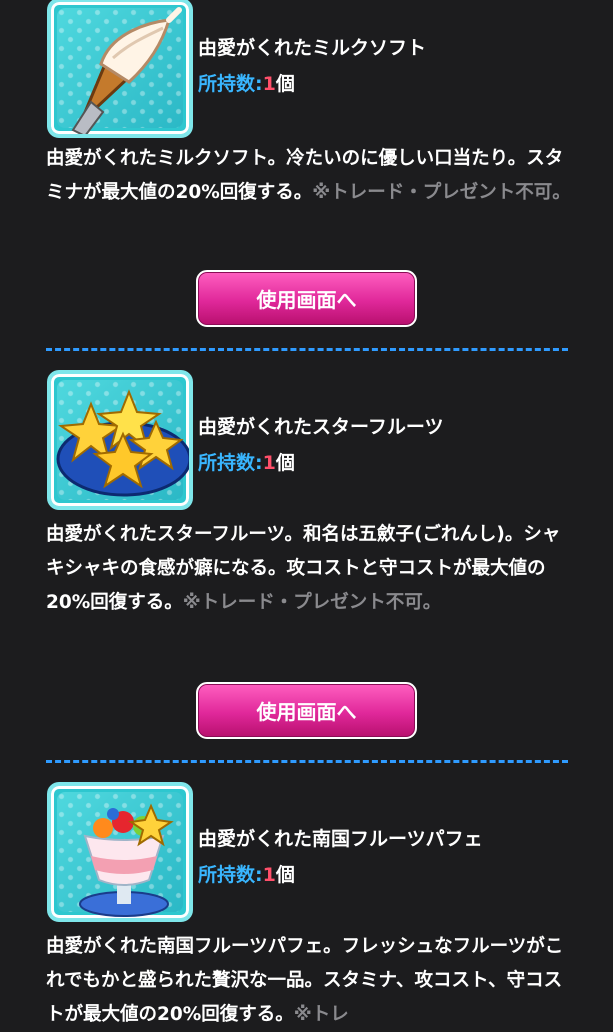  I want to click on item-name: 由愛がくれたスターフルーツ, so click(321, 427).